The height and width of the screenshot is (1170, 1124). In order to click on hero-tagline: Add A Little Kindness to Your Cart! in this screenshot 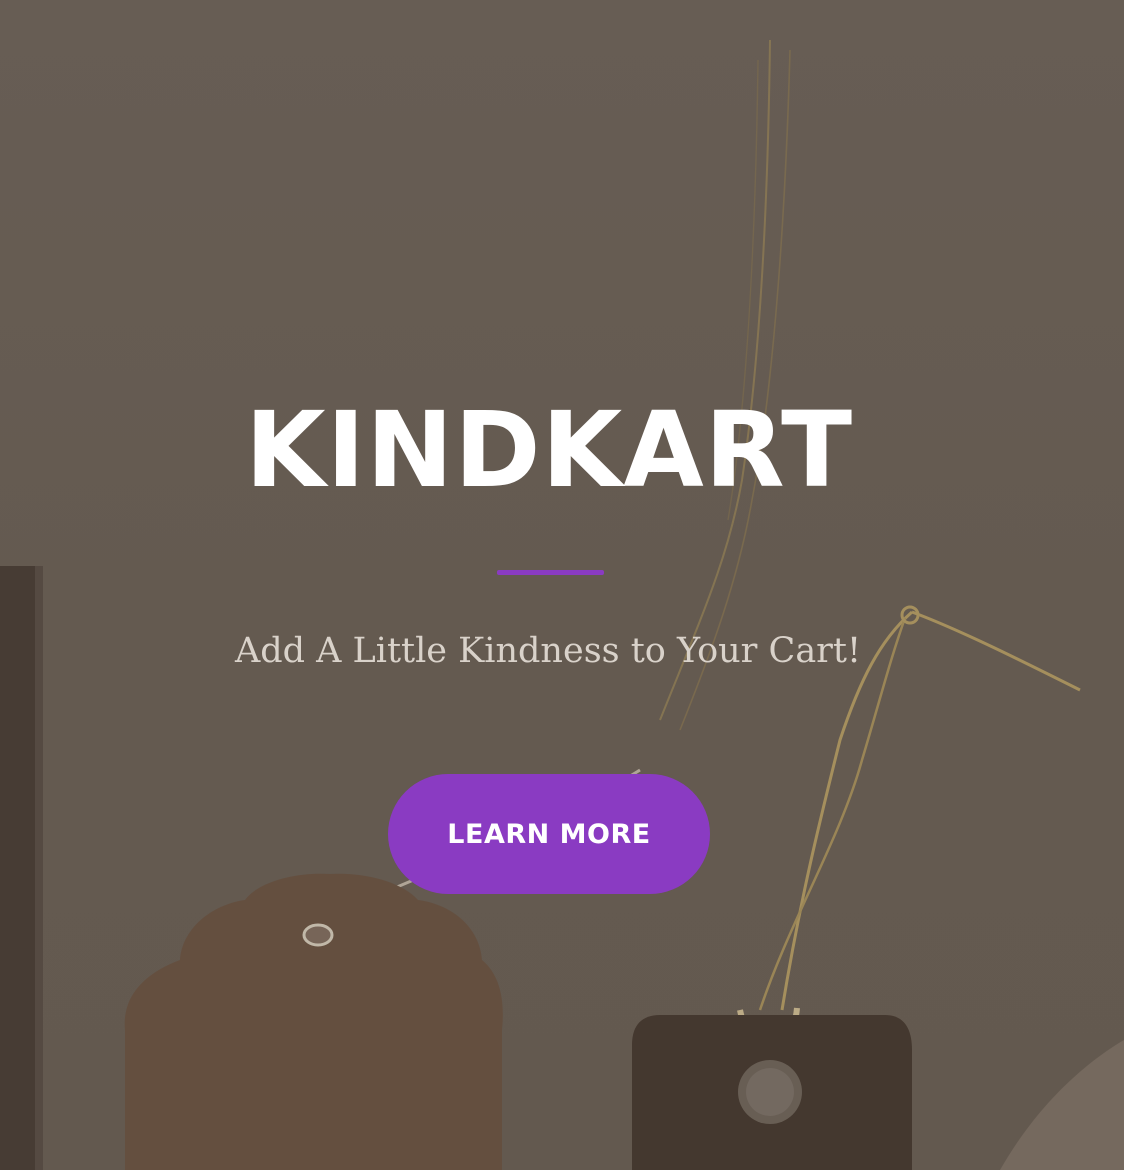, I will do `click(548, 651)`.